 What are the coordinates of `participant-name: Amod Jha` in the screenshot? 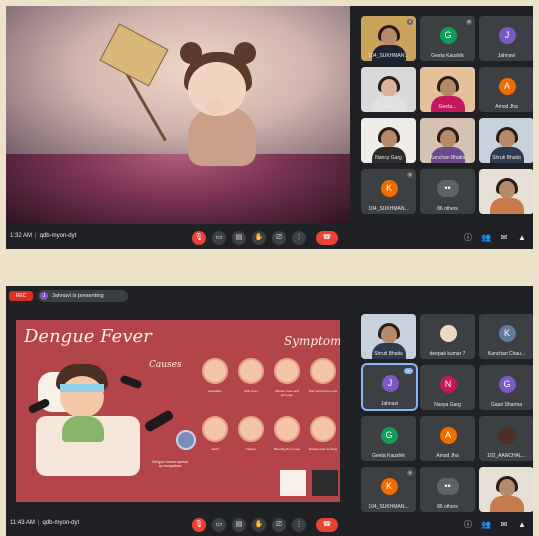 It's located at (506, 107).